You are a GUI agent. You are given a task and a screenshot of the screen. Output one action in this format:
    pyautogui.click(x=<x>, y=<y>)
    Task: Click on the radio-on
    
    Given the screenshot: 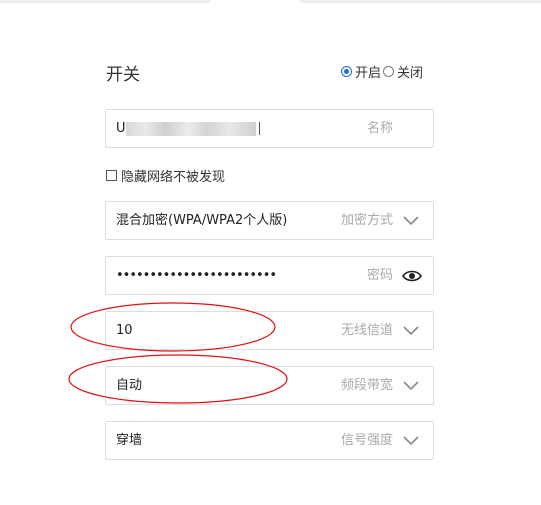 What is the action you would take?
    pyautogui.click(x=346, y=71)
    